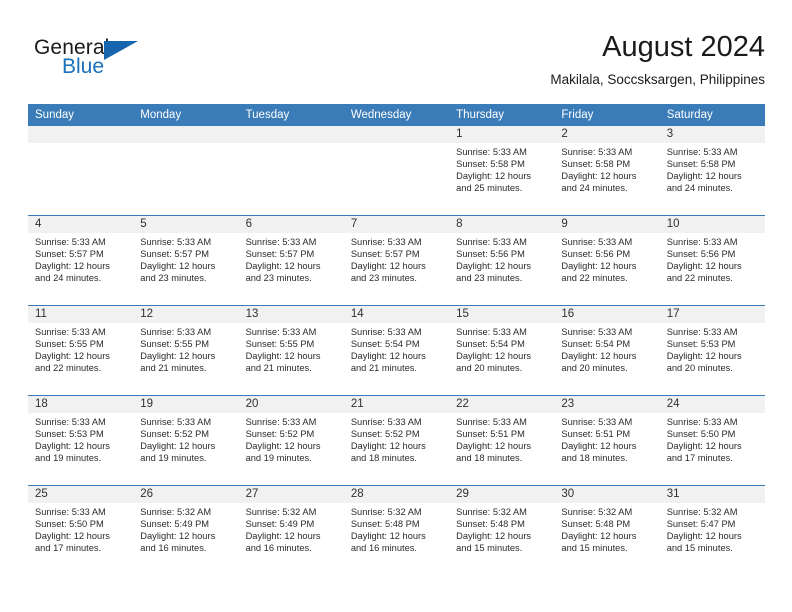  What do you see at coordinates (81, 404) in the screenshot?
I see `day-number: 18` at bounding box center [81, 404].